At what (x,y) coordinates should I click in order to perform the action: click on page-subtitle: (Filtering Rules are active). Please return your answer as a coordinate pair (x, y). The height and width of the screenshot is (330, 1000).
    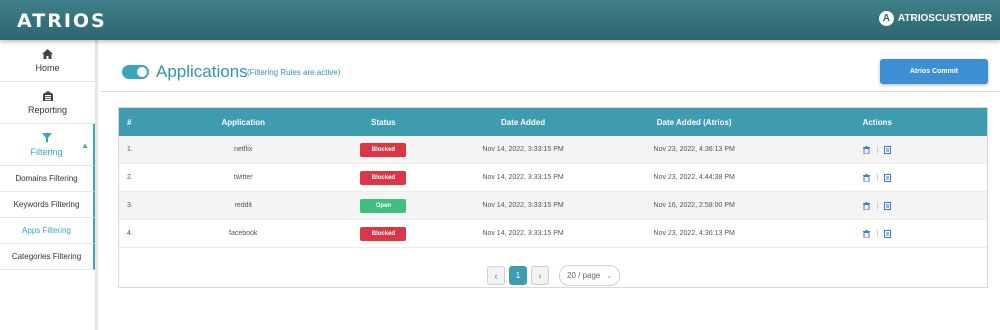
    Looking at the image, I should click on (294, 72).